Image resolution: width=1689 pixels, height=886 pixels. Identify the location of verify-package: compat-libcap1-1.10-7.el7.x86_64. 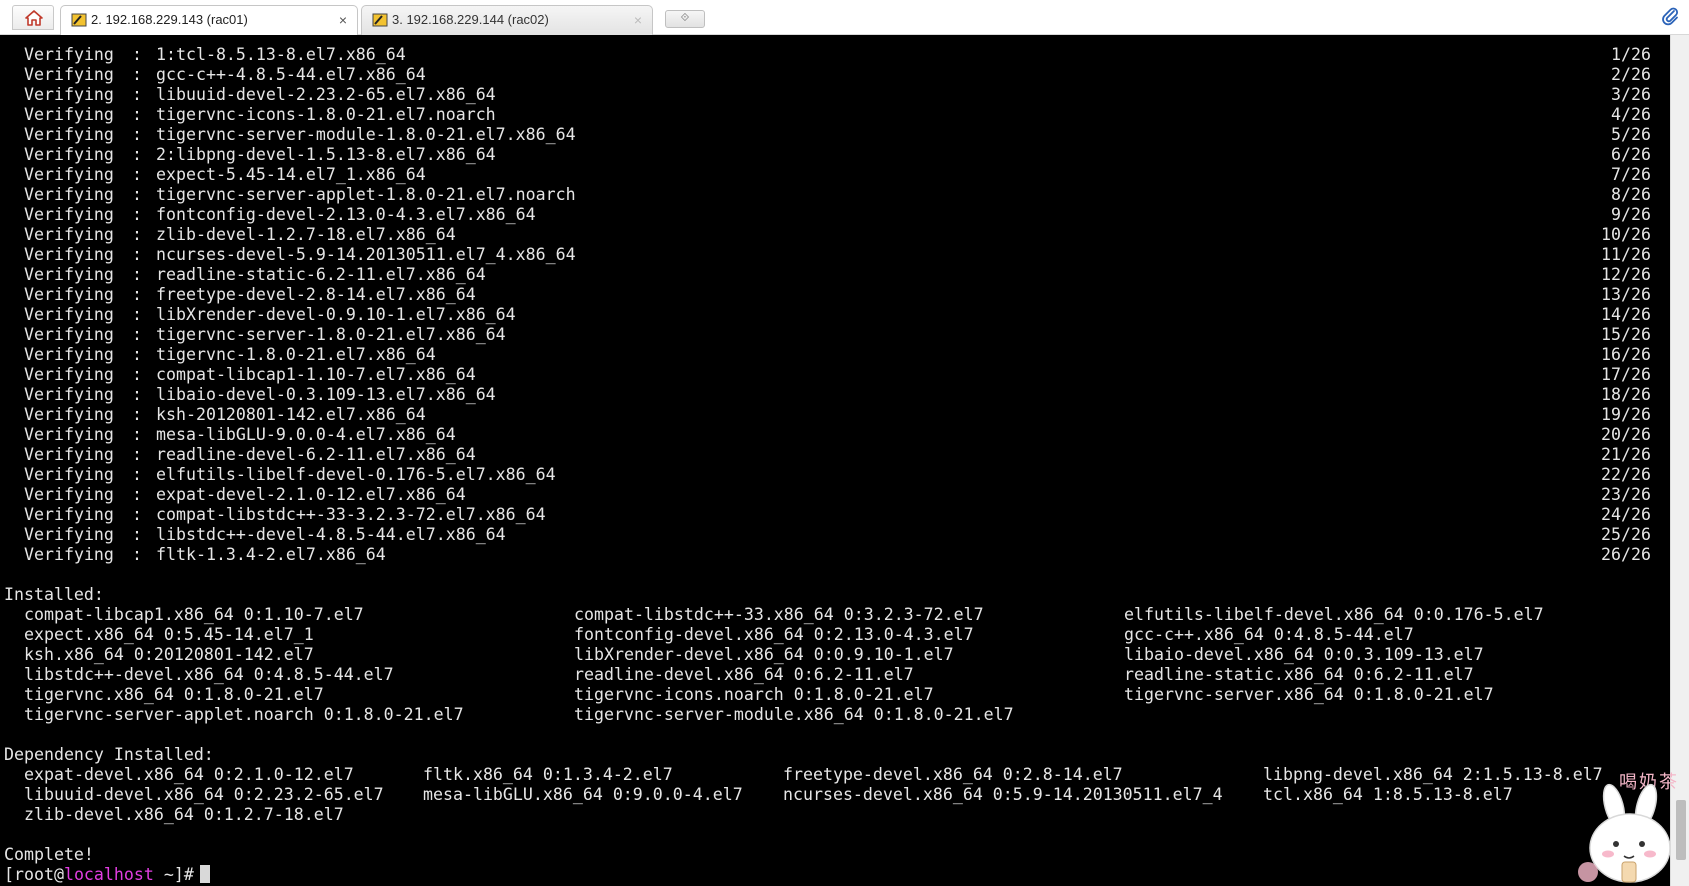
(316, 374).